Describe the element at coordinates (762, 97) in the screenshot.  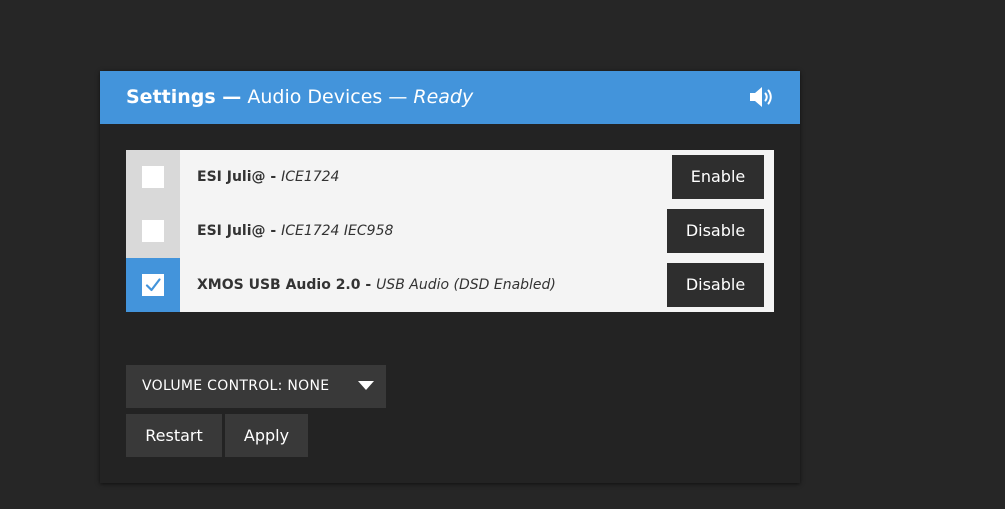
I see `speaker-icon` at that location.